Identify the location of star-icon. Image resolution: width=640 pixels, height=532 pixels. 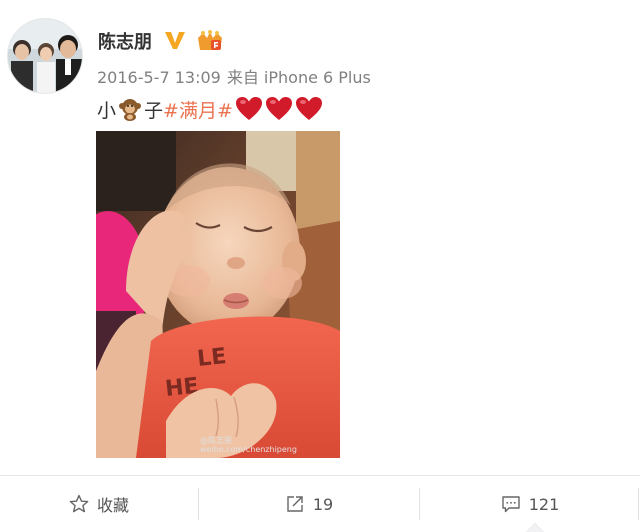
(79, 503).